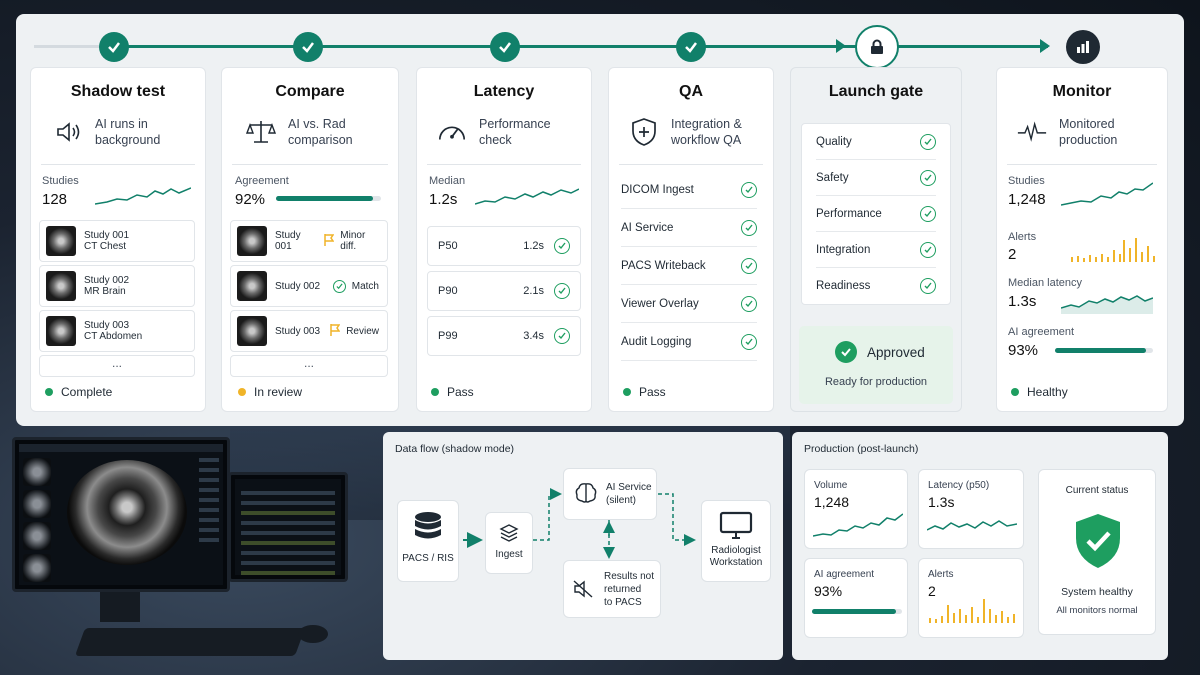 The width and height of the screenshot is (1200, 675). What do you see at coordinates (190, 642) in the screenshot?
I see `keyboard` at bounding box center [190, 642].